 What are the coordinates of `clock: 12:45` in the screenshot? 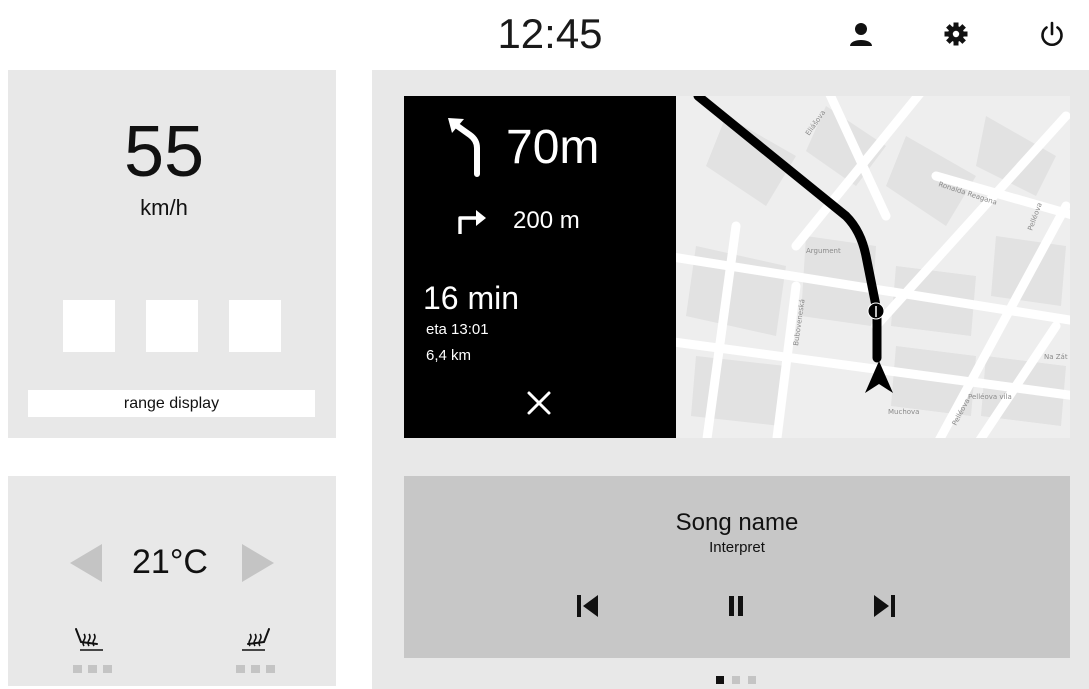 It's located at (550, 33).